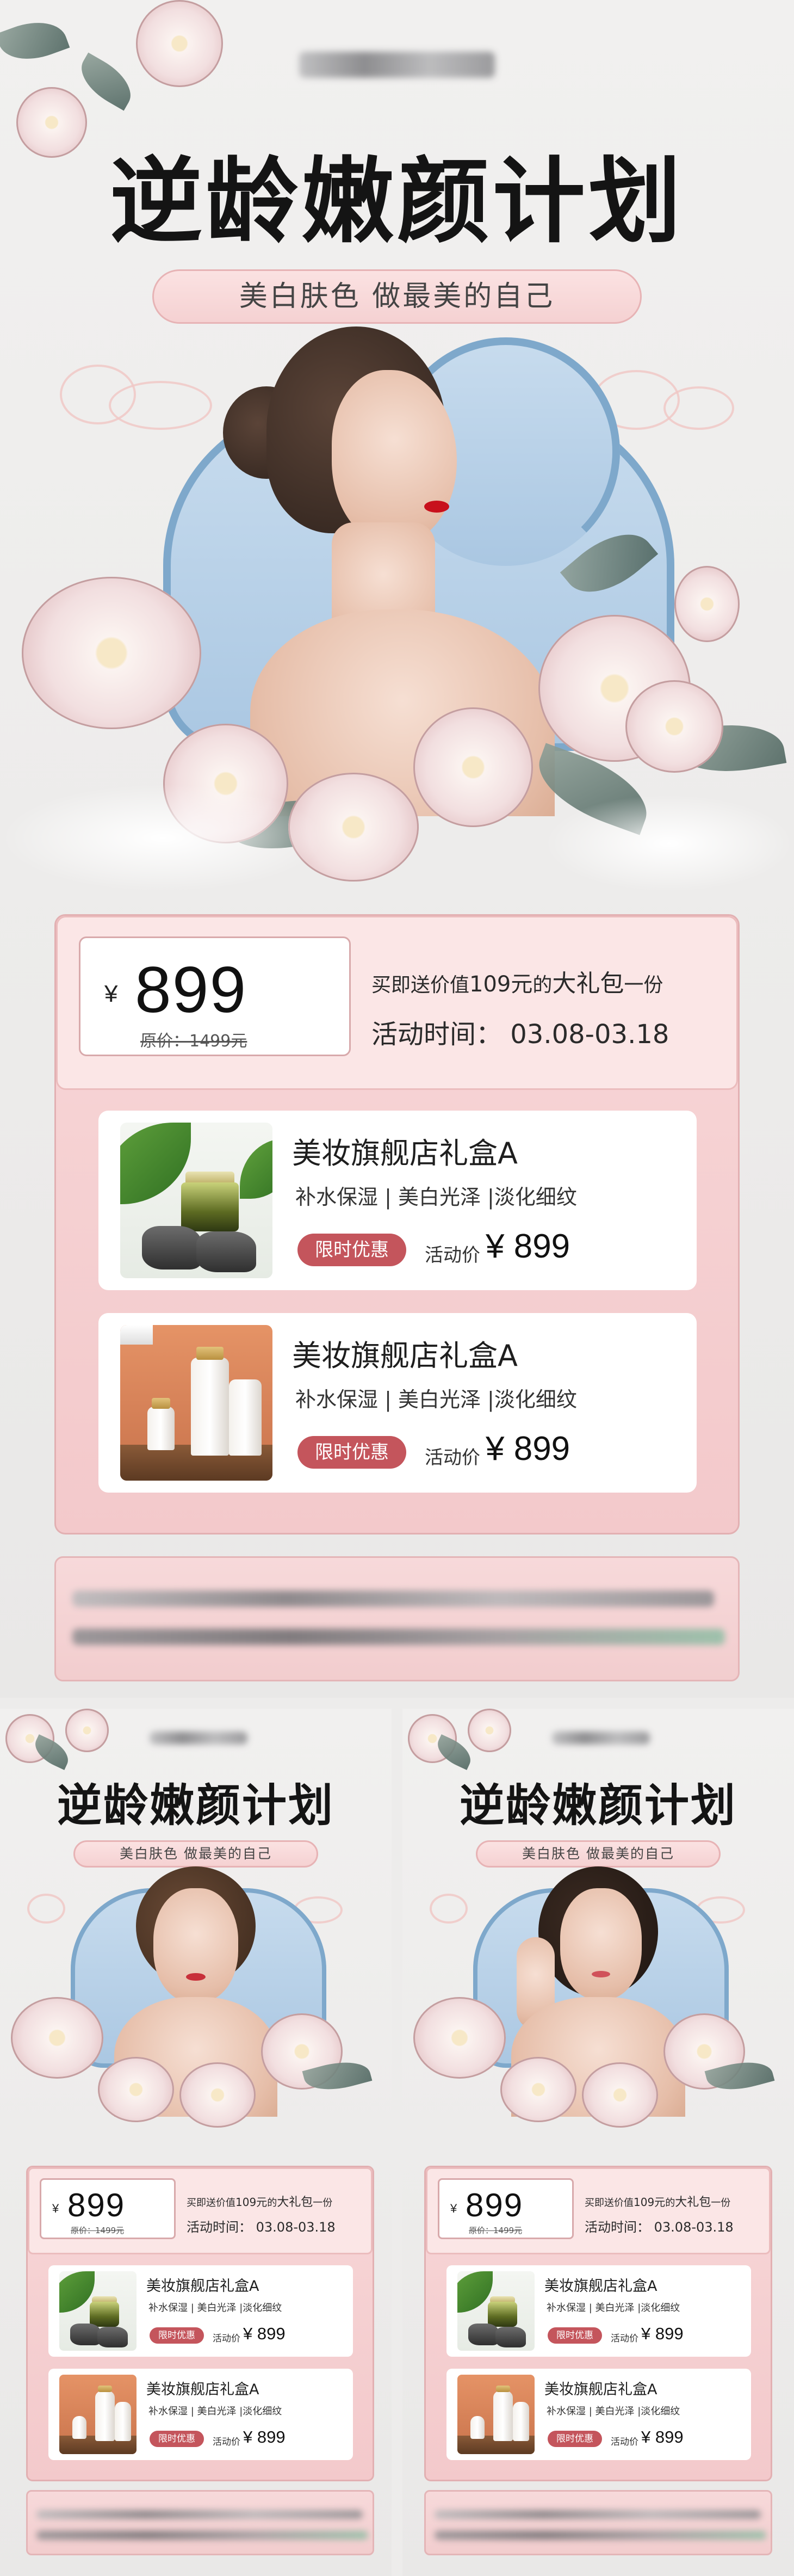 Image resolution: width=794 pixels, height=2576 pixels. What do you see at coordinates (196, 1201) in the screenshot?
I see `product-thumbnail-jar` at bounding box center [196, 1201].